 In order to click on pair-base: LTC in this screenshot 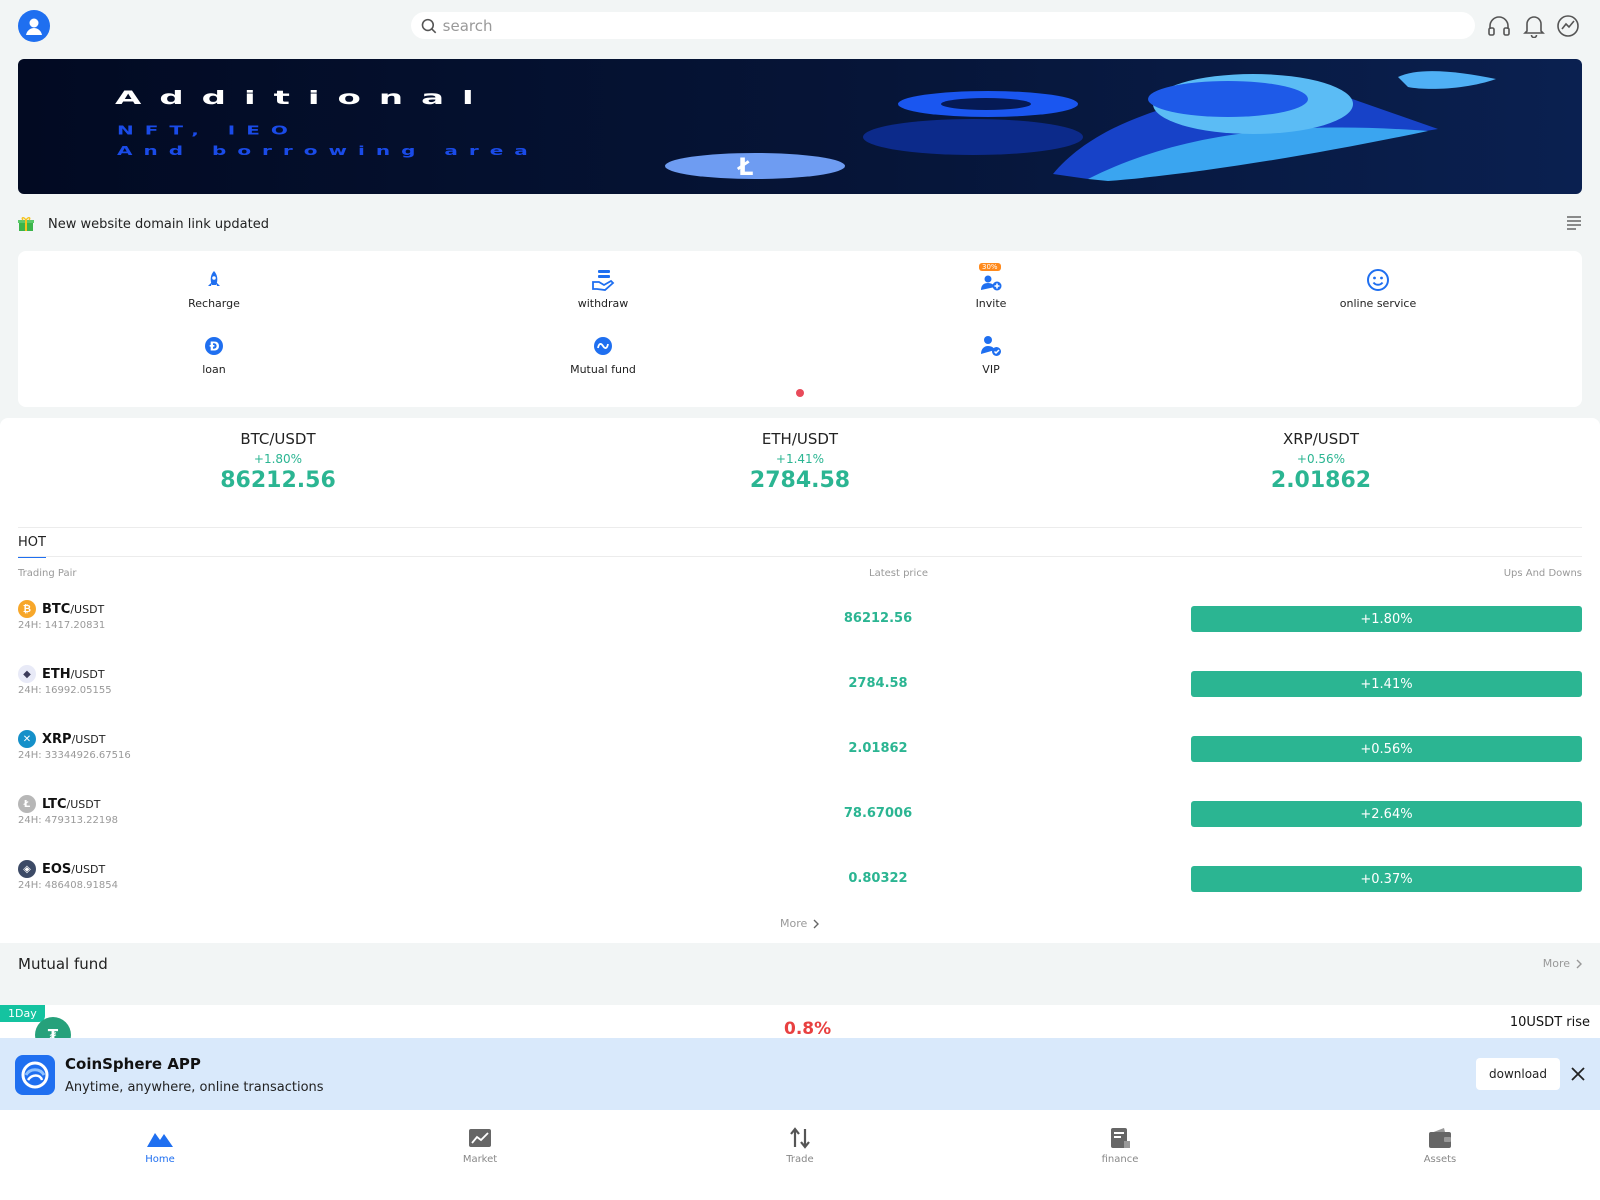, I will do `click(54, 804)`.